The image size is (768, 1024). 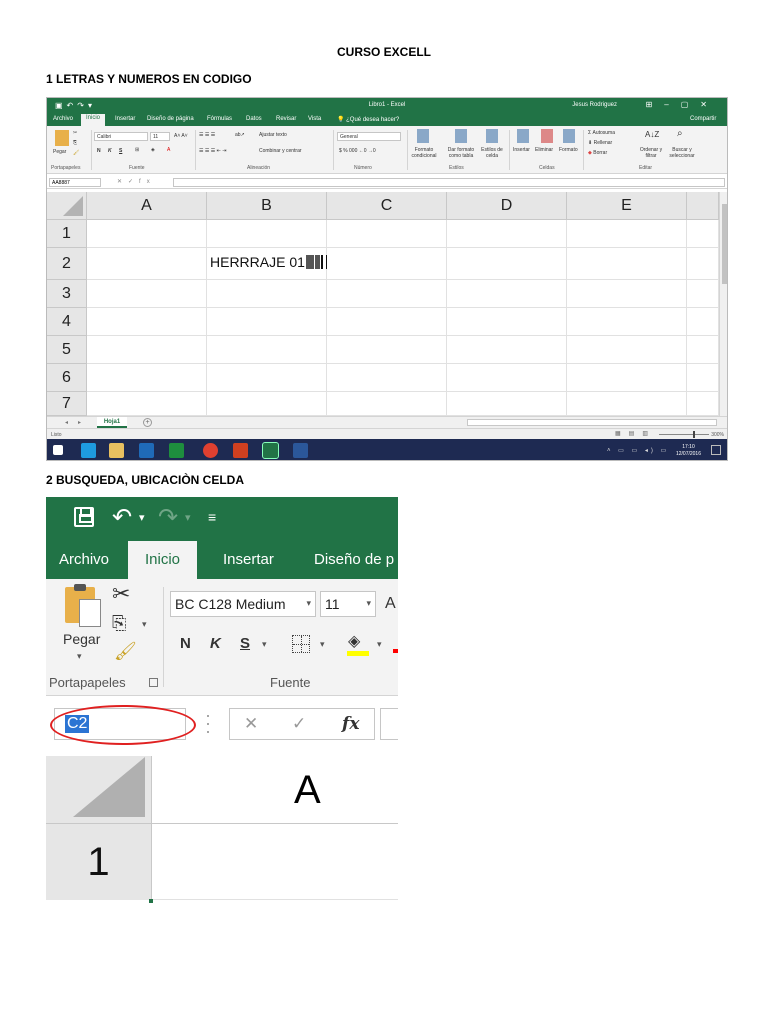 What do you see at coordinates (170, 119) in the screenshot?
I see `tab-diseno: Diseño de página` at bounding box center [170, 119].